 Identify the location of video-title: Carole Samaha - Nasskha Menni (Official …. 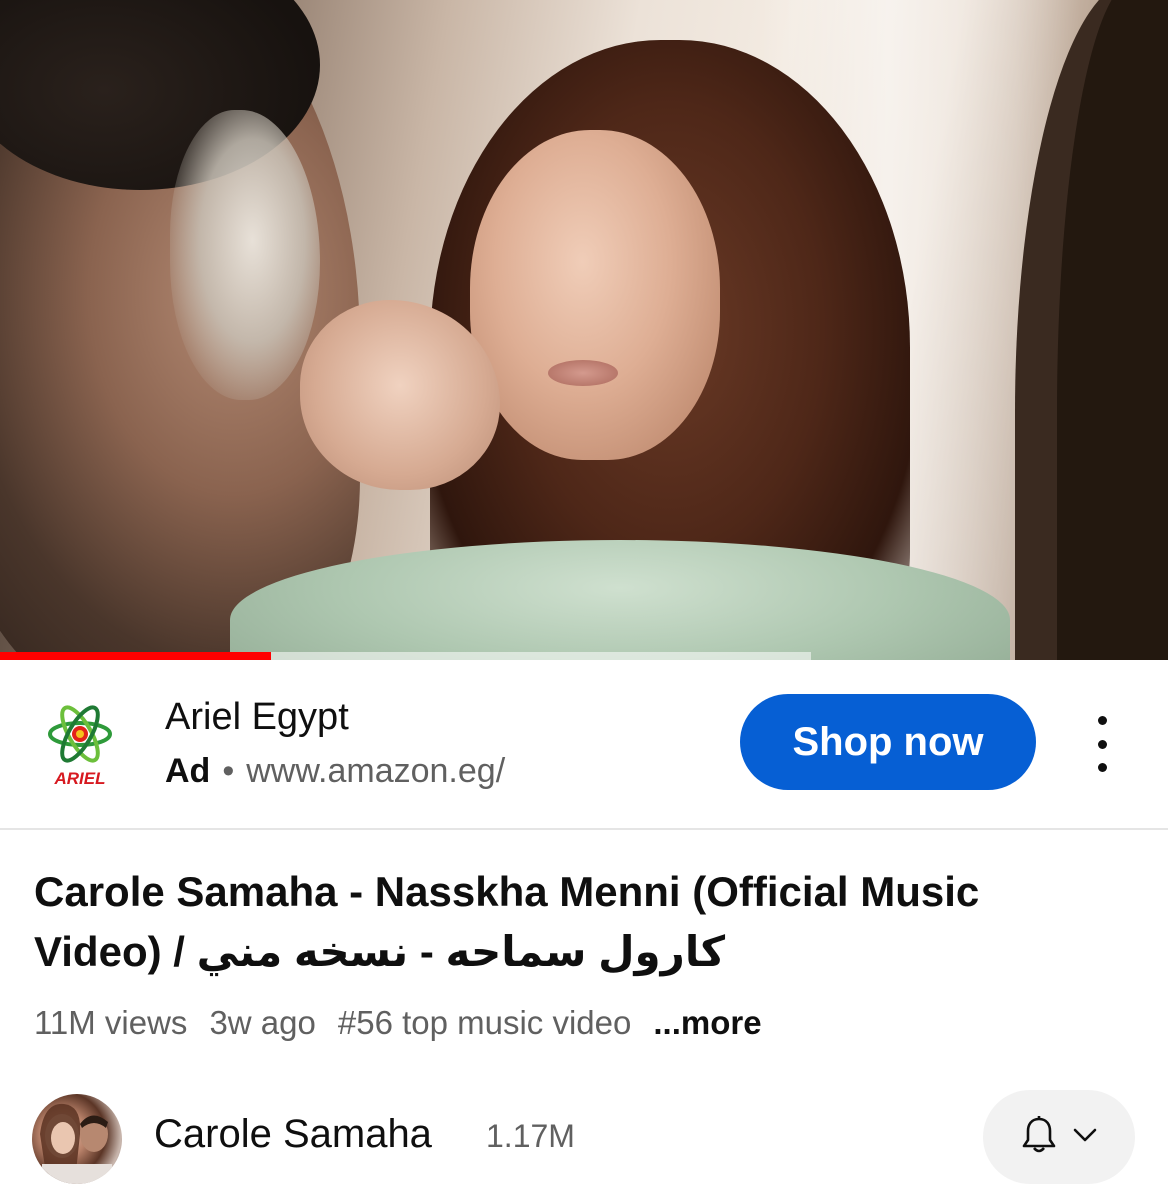
(534, 922).